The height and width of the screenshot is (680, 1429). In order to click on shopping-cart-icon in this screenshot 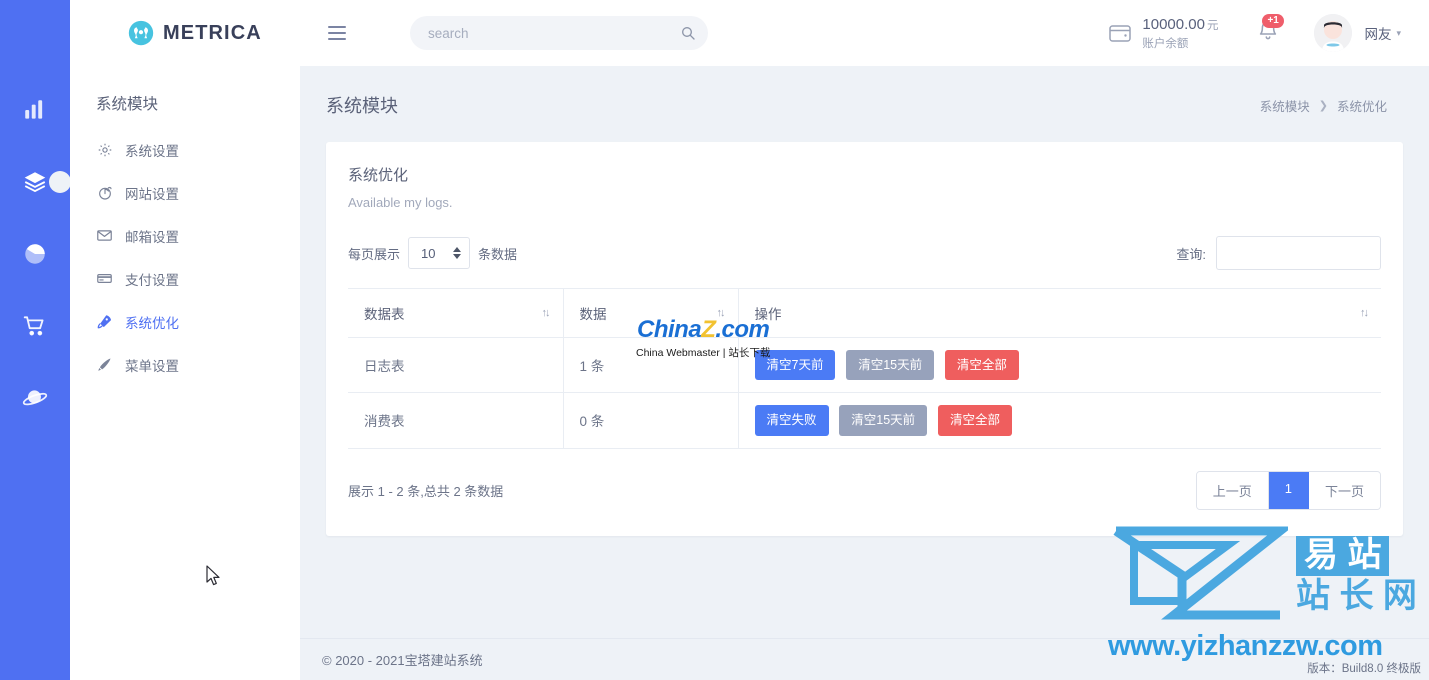, I will do `click(35, 326)`.